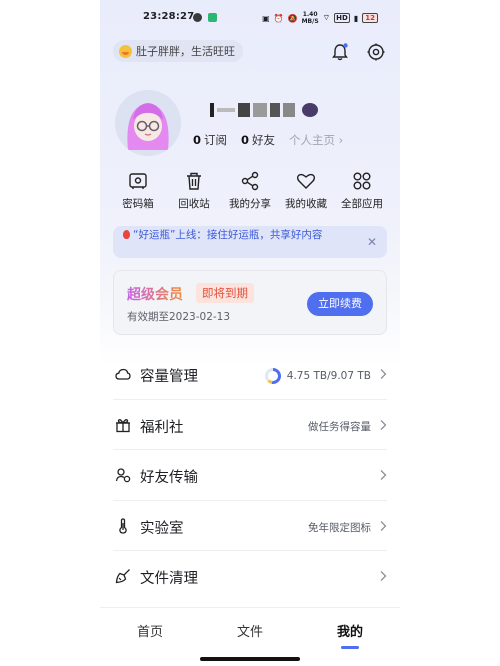 This screenshot has width=500, height=666. What do you see at coordinates (250, 374) in the screenshot?
I see `menu-item-storage: 容量管理 4.75 TB/9.07 TB` at bounding box center [250, 374].